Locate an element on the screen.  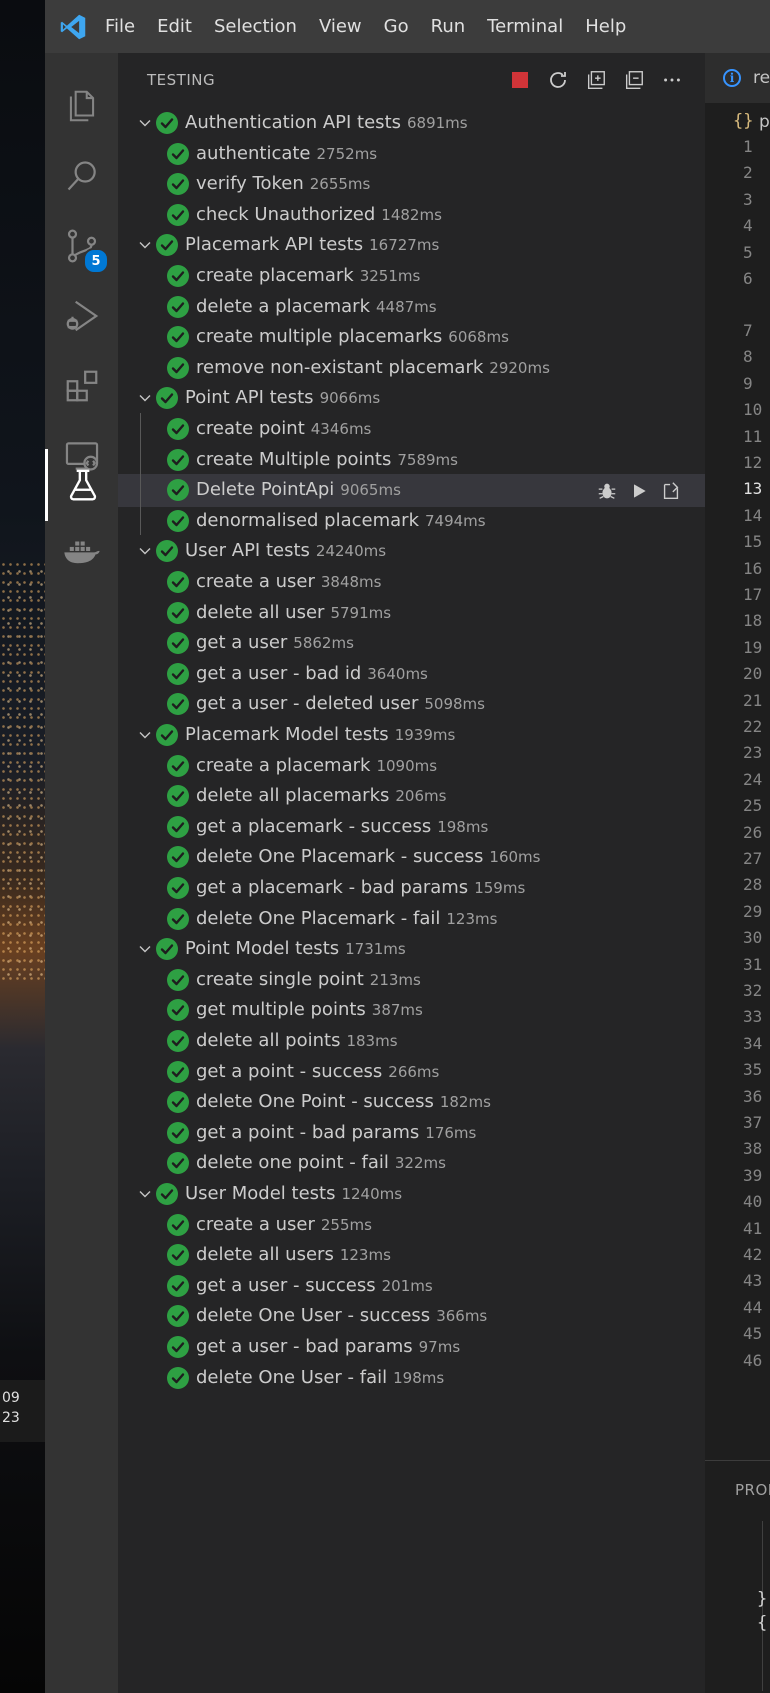
test-case-row: create placemark 3251ms is located at coordinates (411, 276).